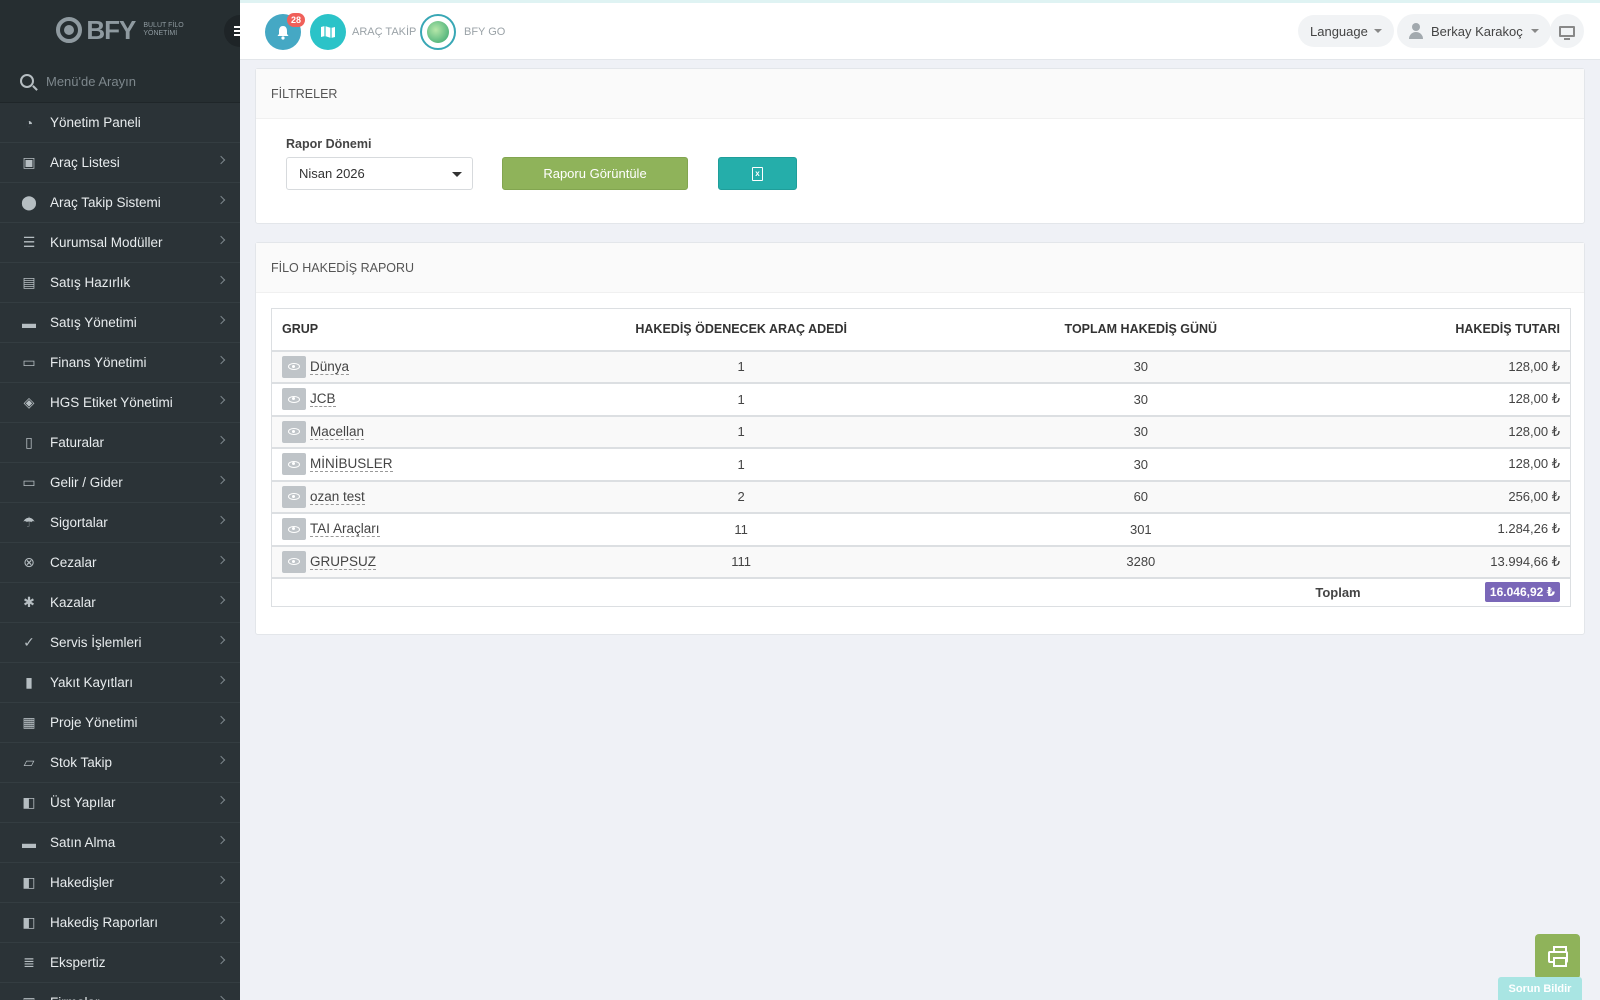  Describe the element at coordinates (384, 32) in the screenshot. I see `arac-takip-link: ARAÇ TAKİP` at that location.